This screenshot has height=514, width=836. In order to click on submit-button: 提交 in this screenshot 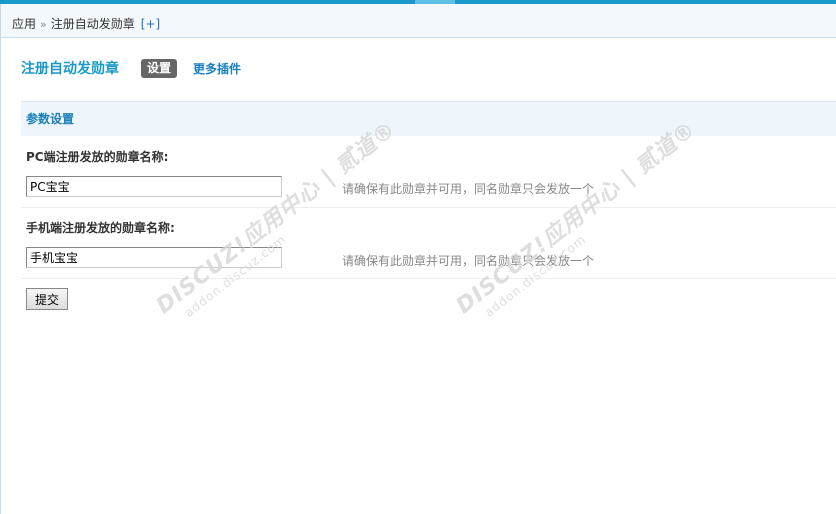, I will do `click(47, 299)`.